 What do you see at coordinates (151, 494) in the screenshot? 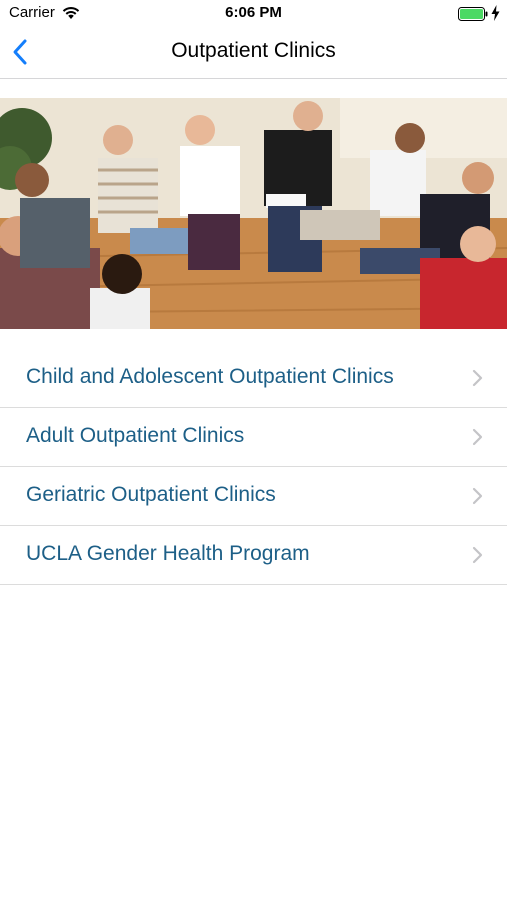
I see `clinic-label: Geriatric Outpatient Clinics` at bounding box center [151, 494].